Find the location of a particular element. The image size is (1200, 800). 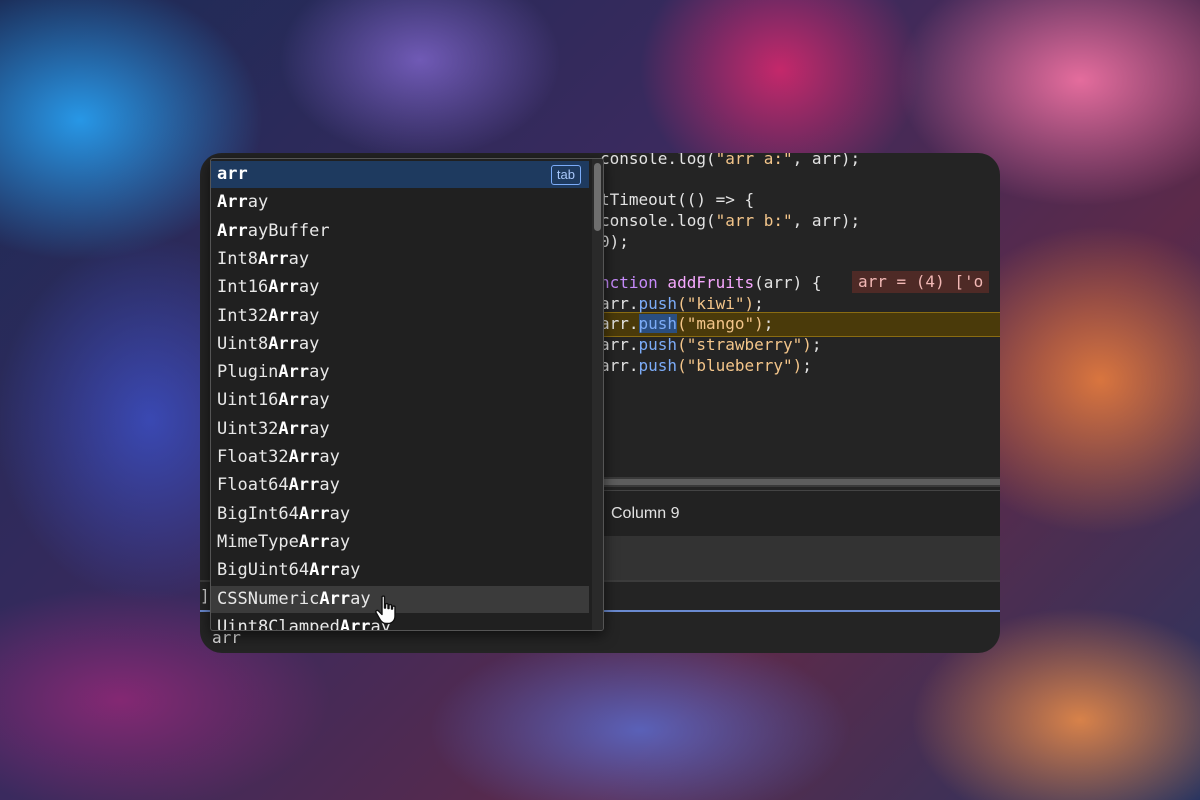

tab-key-hint: tab is located at coordinates (565, 175).